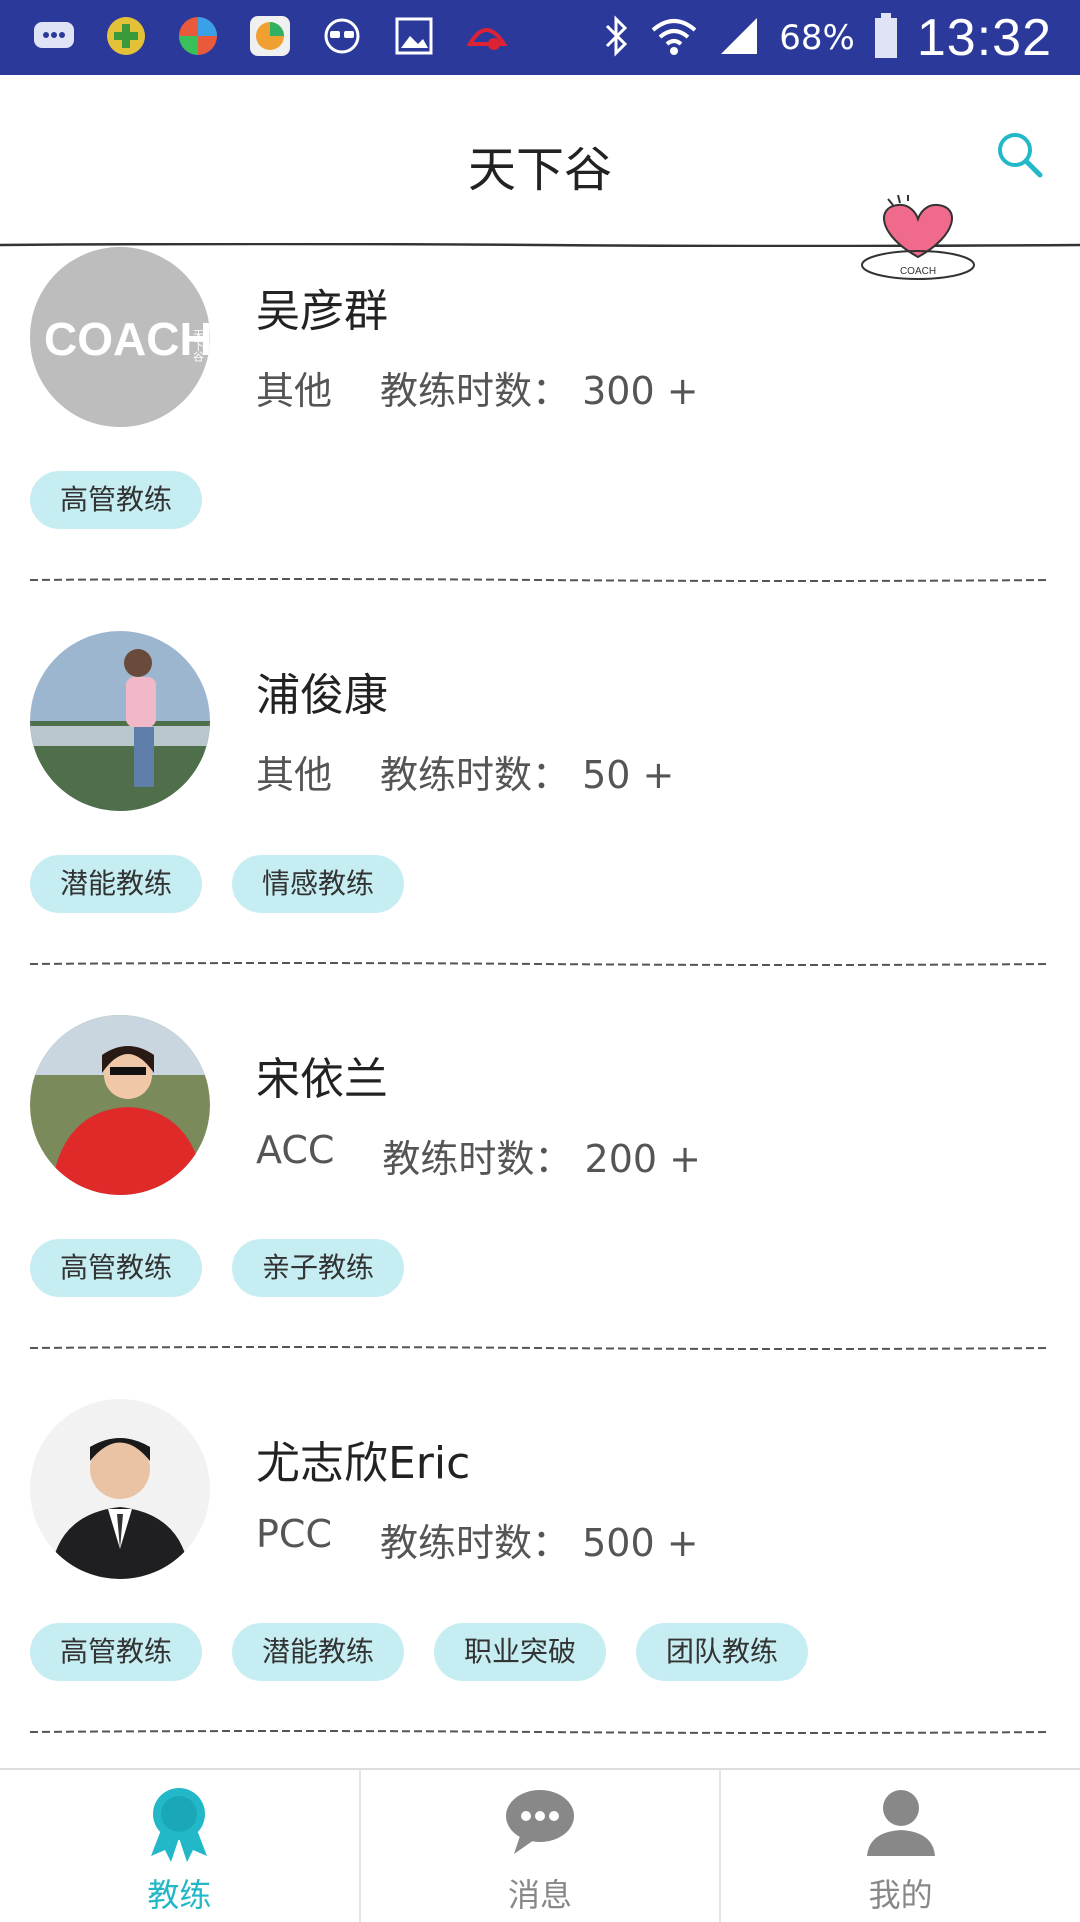 The height and width of the screenshot is (1922, 1080). I want to click on coach-hours: 教练时数： 300 +, so click(539, 387).